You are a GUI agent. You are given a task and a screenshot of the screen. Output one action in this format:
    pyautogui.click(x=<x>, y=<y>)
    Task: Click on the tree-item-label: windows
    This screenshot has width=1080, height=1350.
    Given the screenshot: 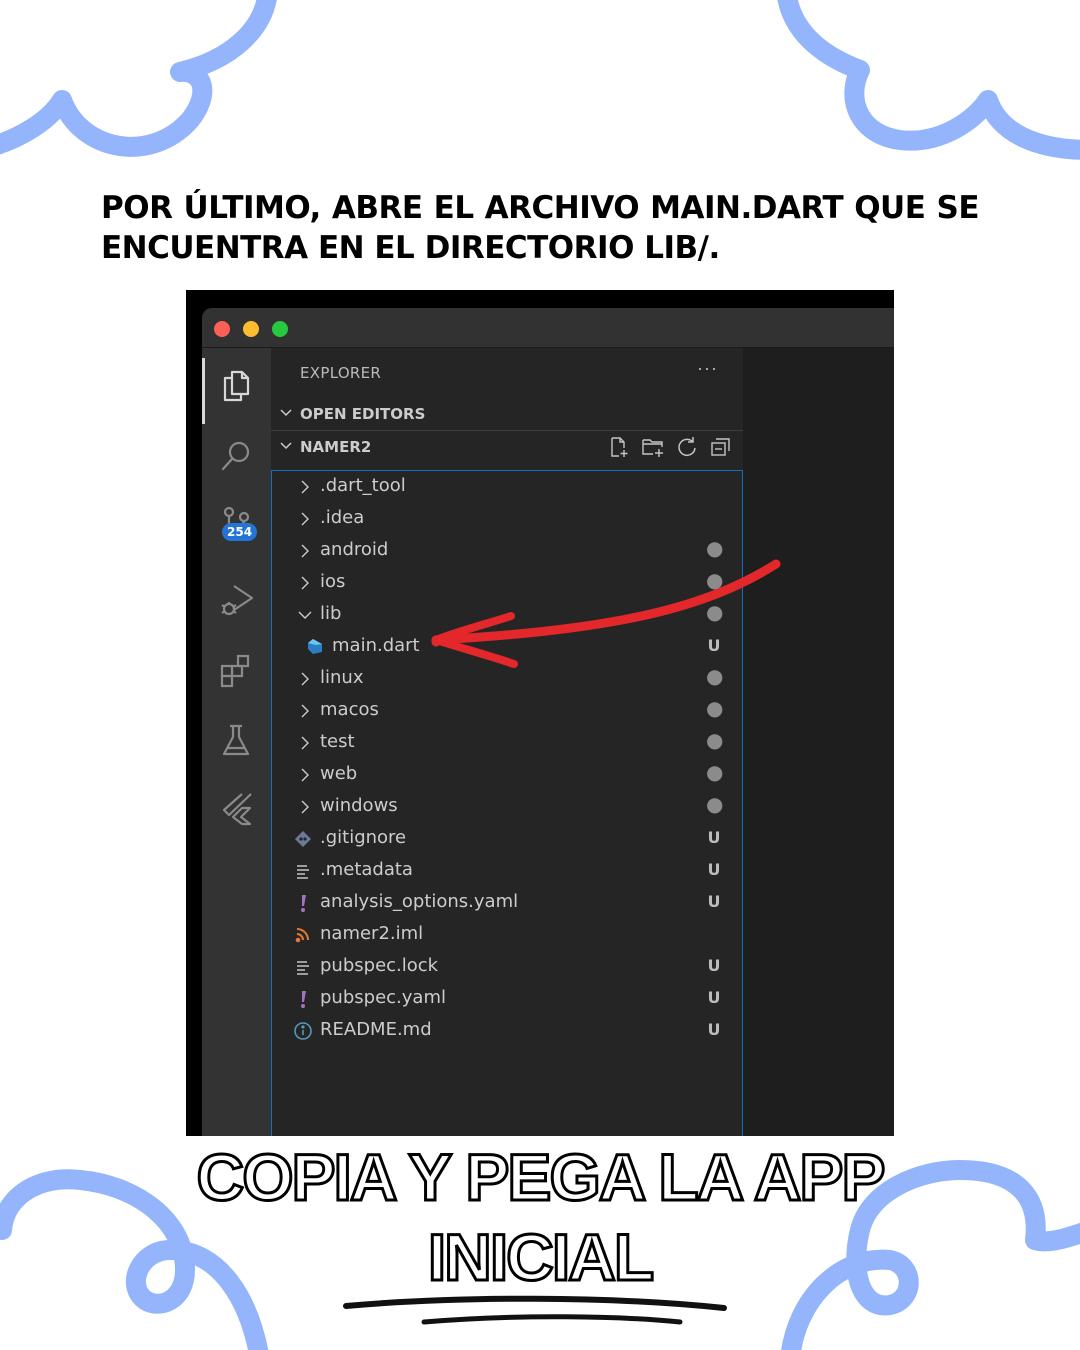 What is the action you would take?
    pyautogui.click(x=359, y=805)
    